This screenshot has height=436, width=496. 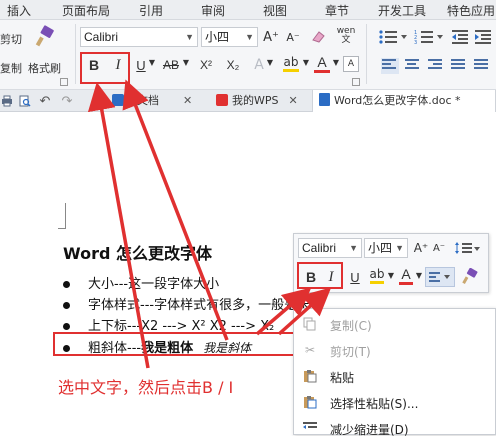 I want to click on superscript-button: X², so click(x=206, y=65).